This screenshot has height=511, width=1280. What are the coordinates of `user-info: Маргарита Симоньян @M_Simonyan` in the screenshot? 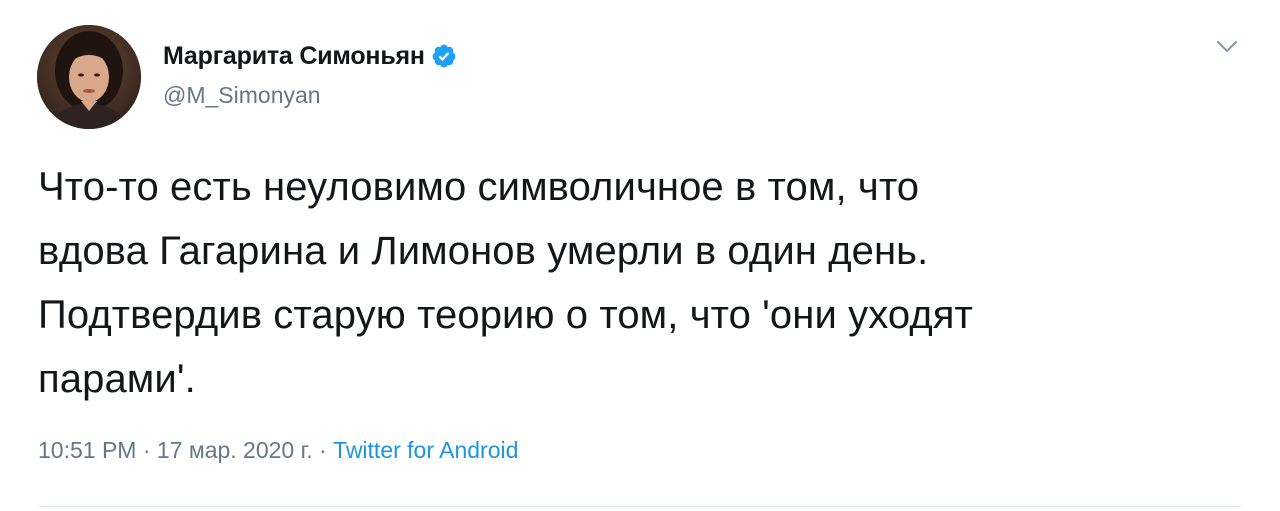 It's located at (310, 73).